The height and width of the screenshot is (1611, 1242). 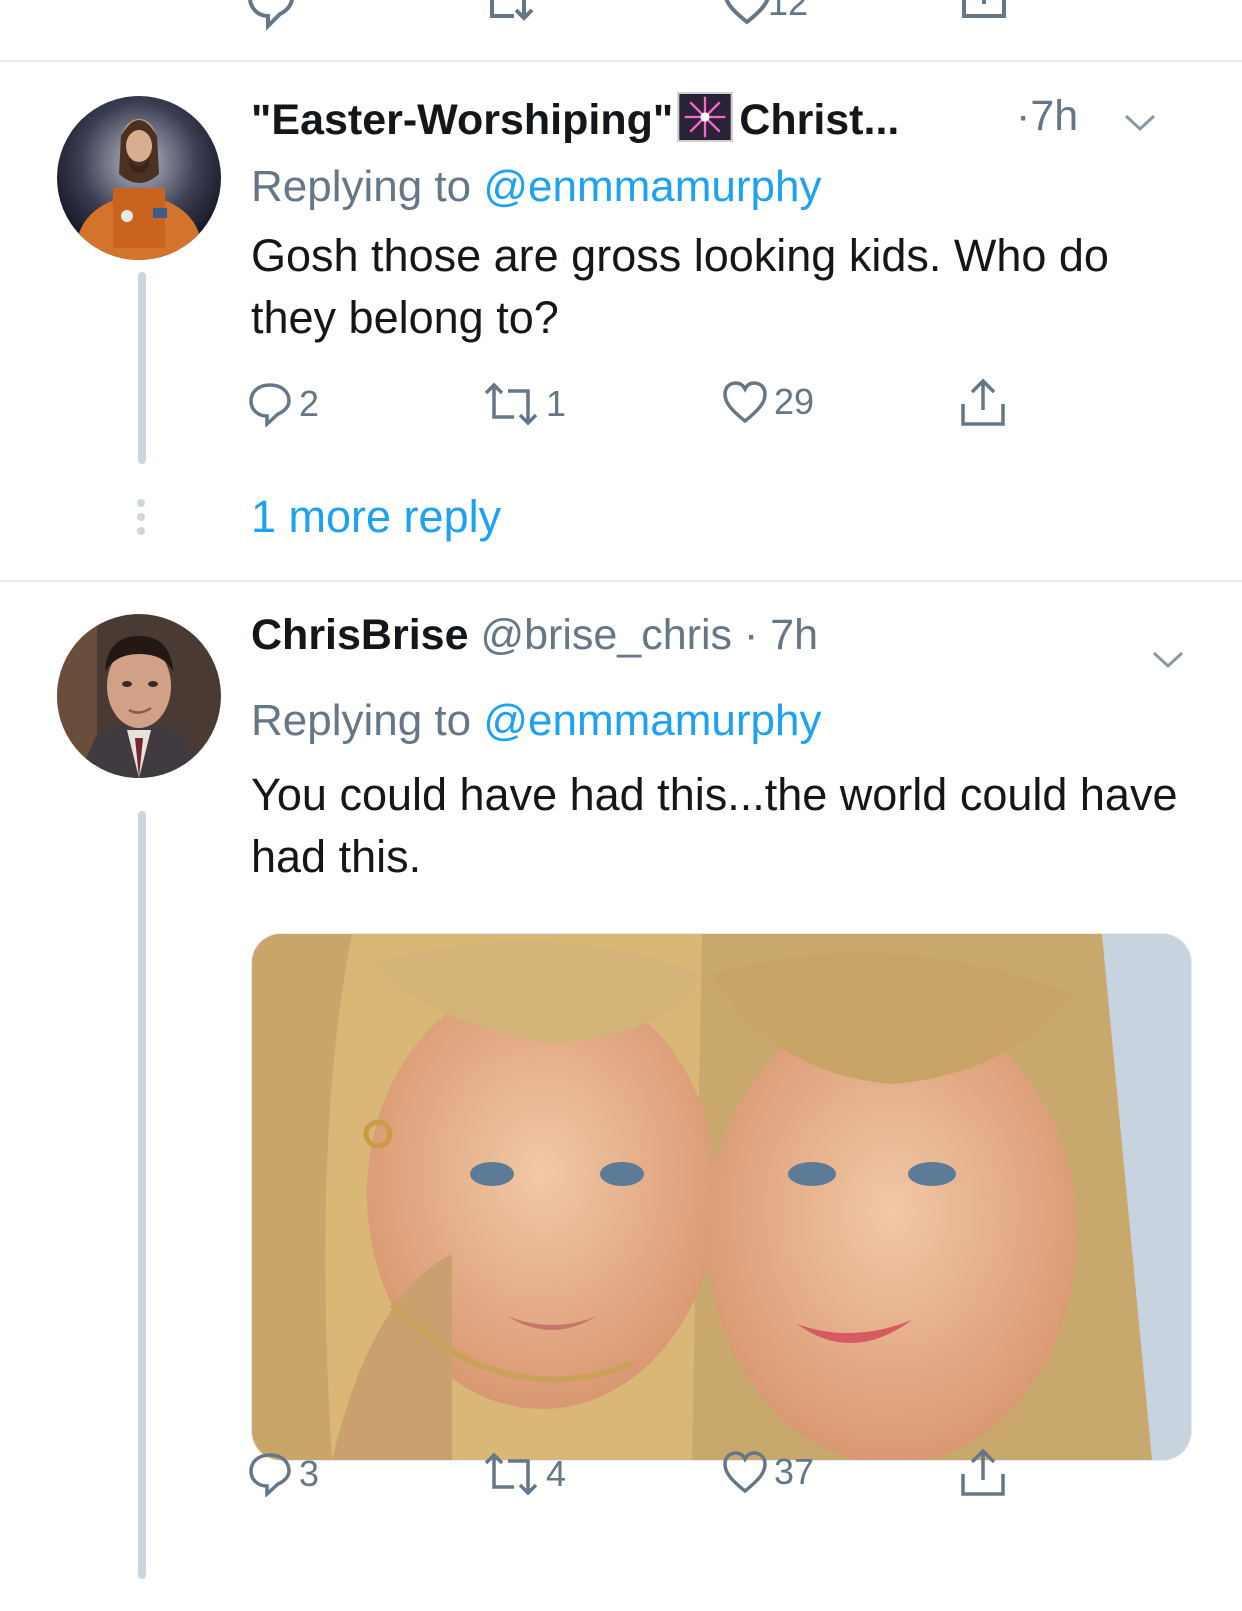 What do you see at coordinates (788, 11) in the screenshot?
I see `like-count-partial: 12` at bounding box center [788, 11].